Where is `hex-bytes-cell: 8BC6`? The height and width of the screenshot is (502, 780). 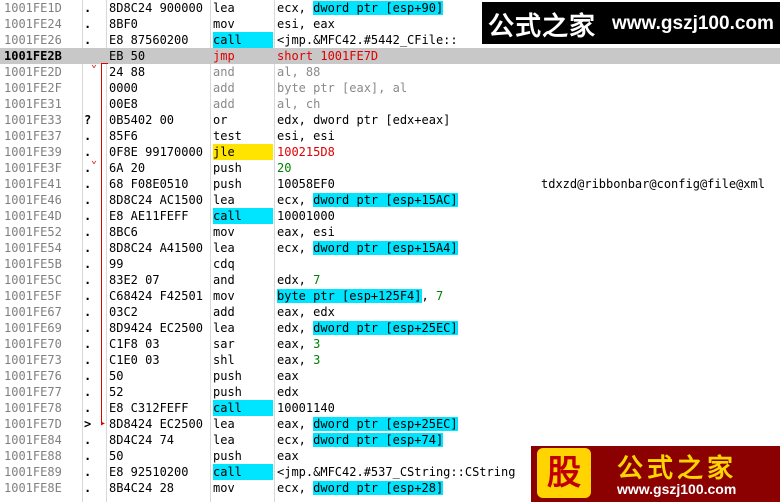
hex-bytes-cell: 8BC6 is located at coordinates (123, 232).